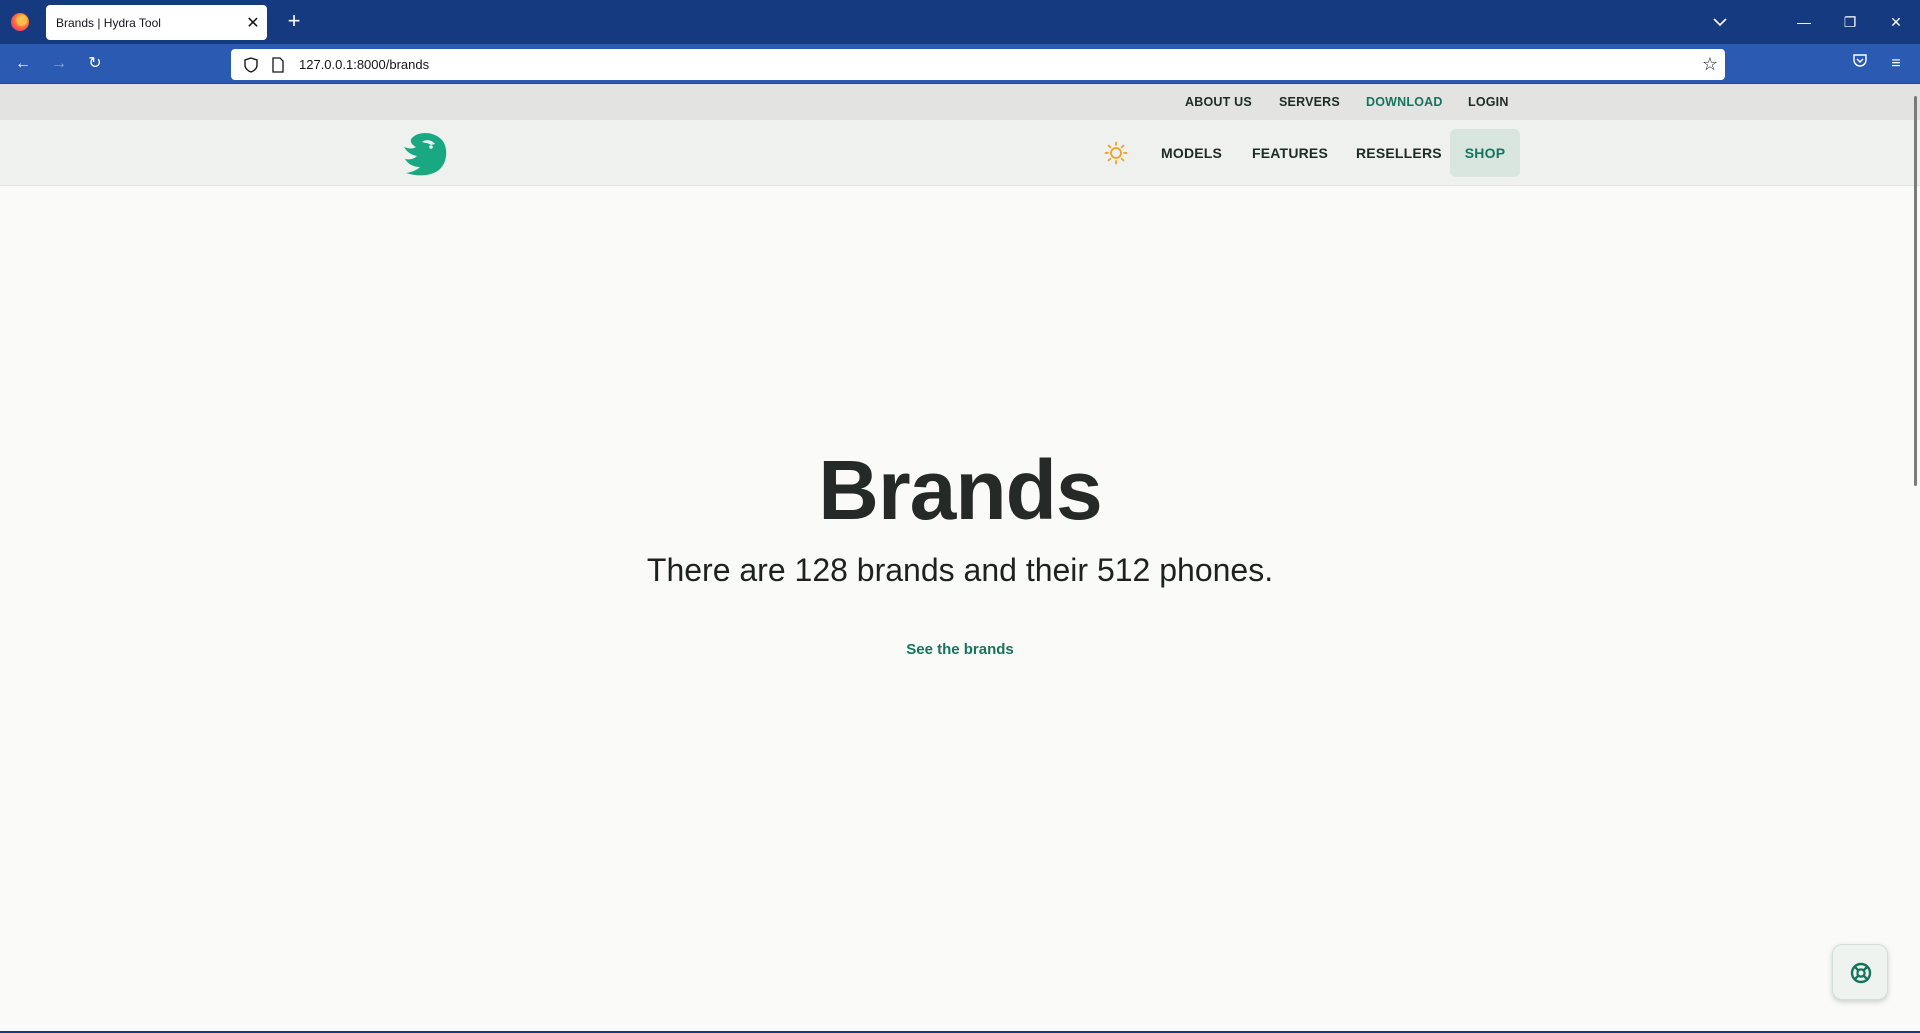  I want to click on page-title: Brands, so click(960, 490).